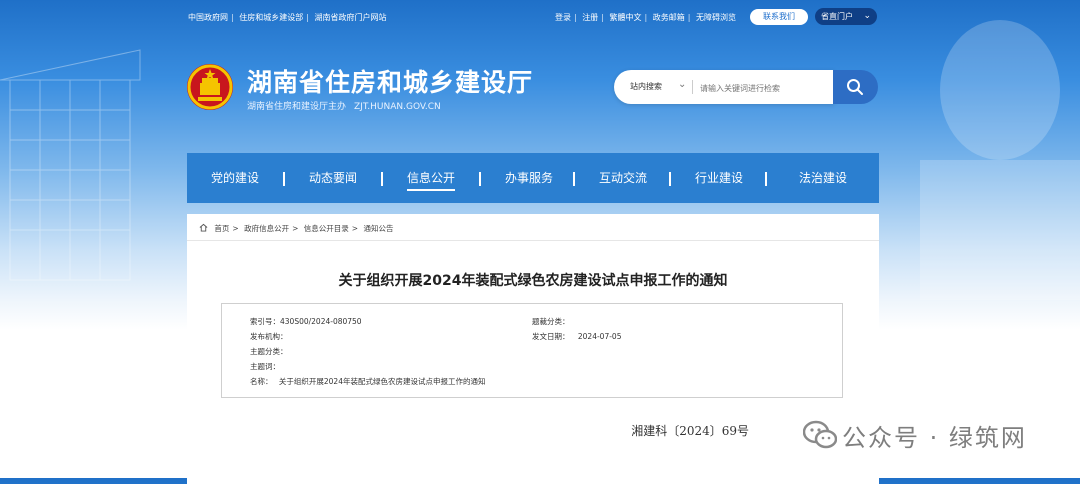 The width and height of the screenshot is (1080, 484). Describe the element at coordinates (203, 227) in the screenshot. I see `home-icon` at that location.